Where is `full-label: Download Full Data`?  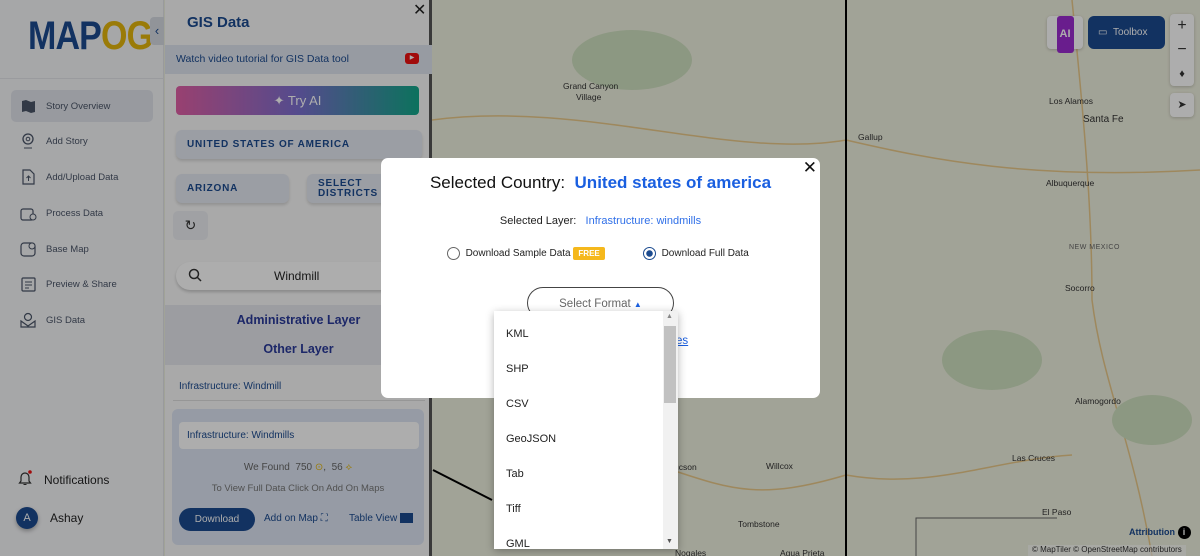 full-label: Download Full Data is located at coordinates (705, 253).